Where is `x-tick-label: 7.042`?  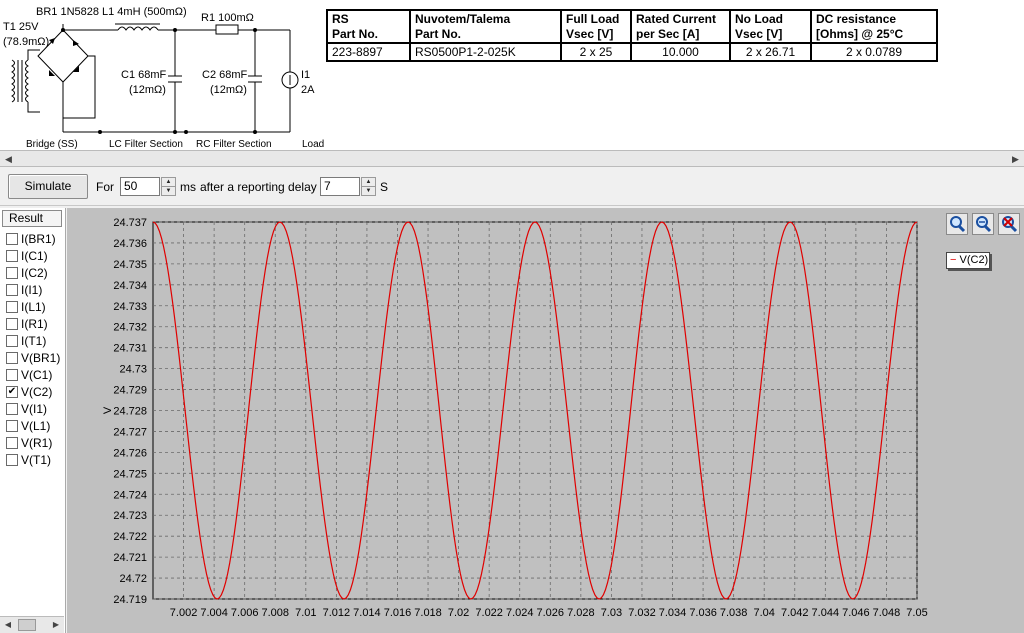
x-tick-label: 7.042 is located at coordinates (795, 613).